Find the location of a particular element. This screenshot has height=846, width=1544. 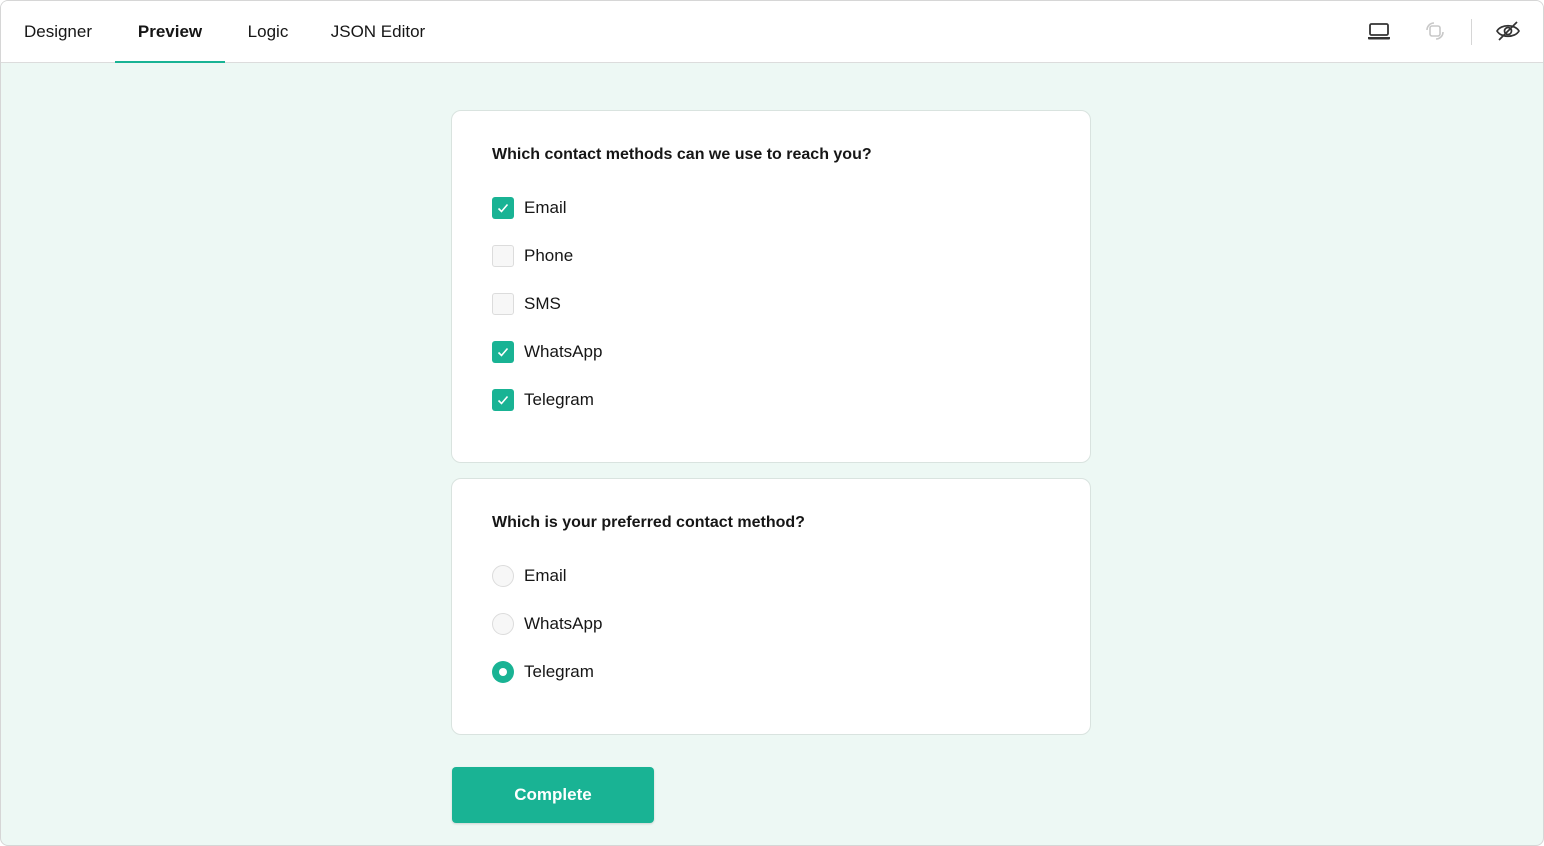

checkbox-option-sms: SMS is located at coordinates (526, 304).